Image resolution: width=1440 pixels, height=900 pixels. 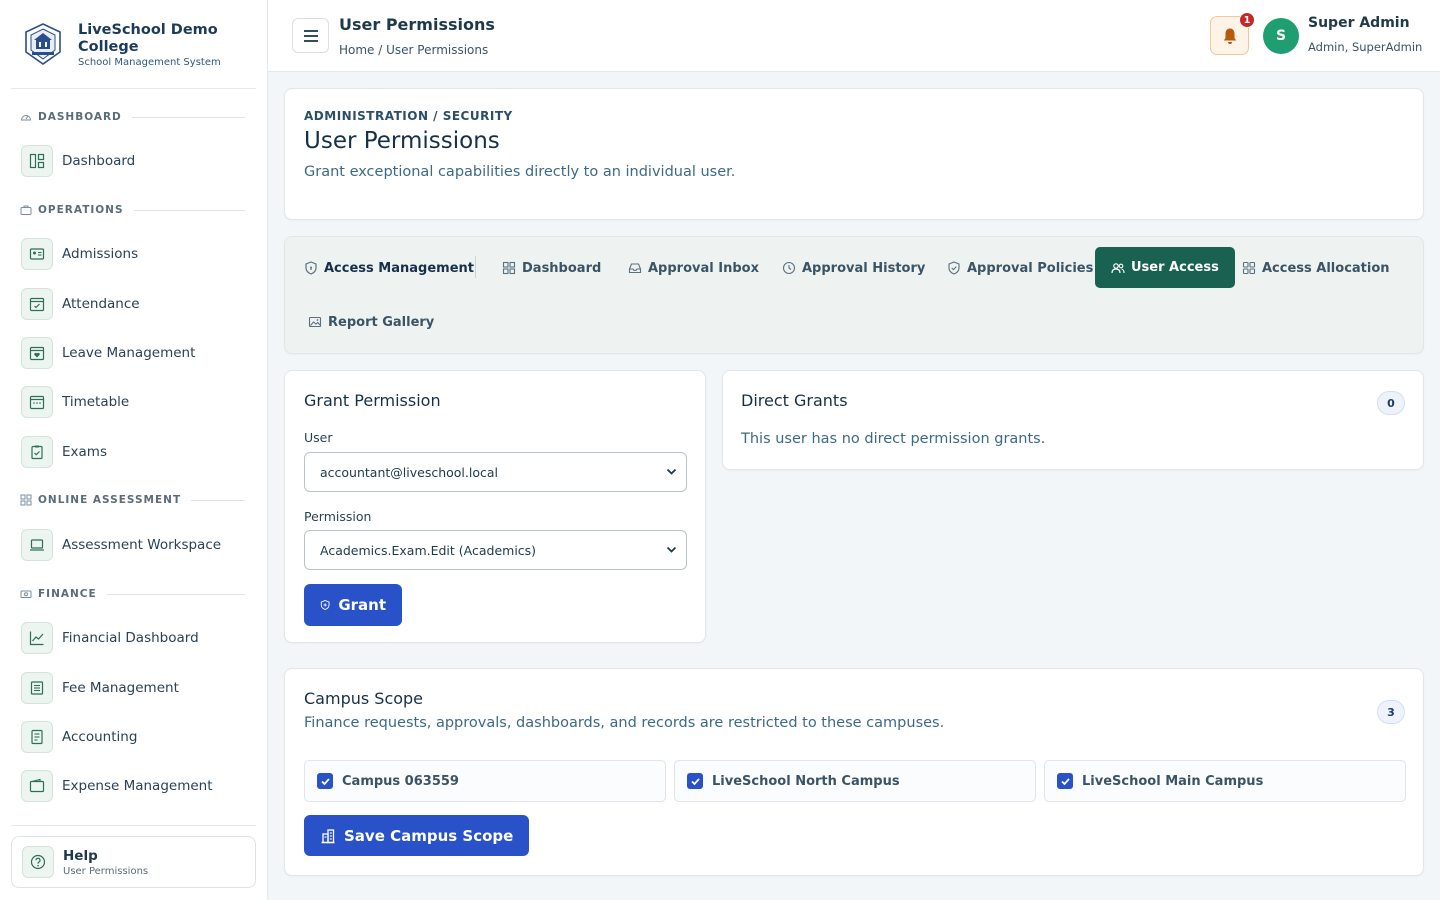 What do you see at coordinates (136, 688) in the screenshot?
I see `sidebar-item-fee-management: Fee Management` at bounding box center [136, 688].